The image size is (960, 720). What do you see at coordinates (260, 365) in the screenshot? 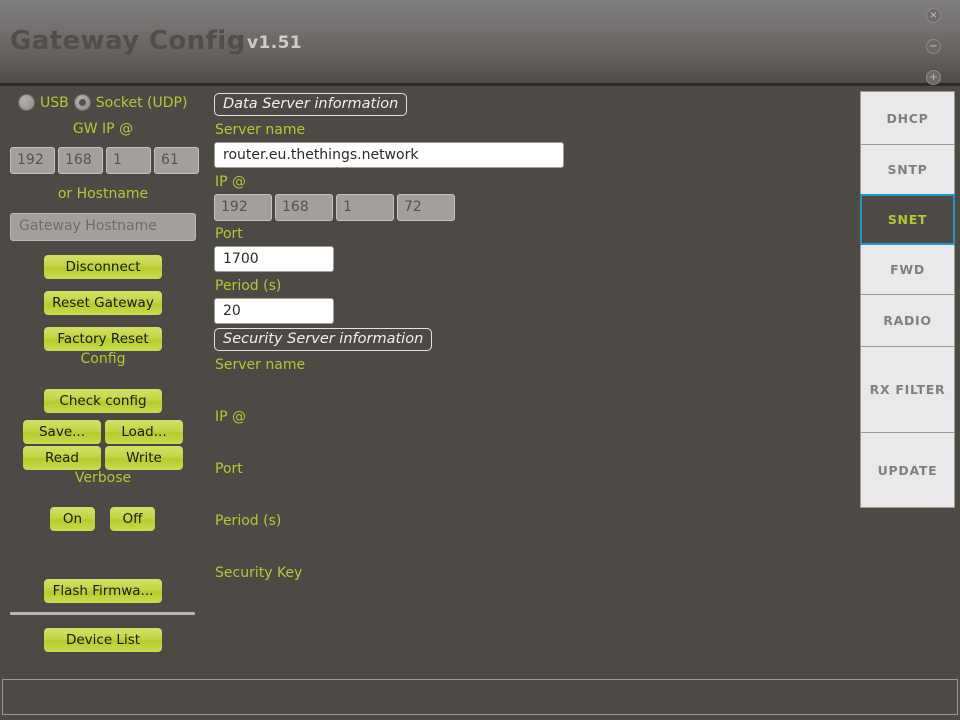
I see `security-server-name-label: Server name` at bounding box center [260, 365].